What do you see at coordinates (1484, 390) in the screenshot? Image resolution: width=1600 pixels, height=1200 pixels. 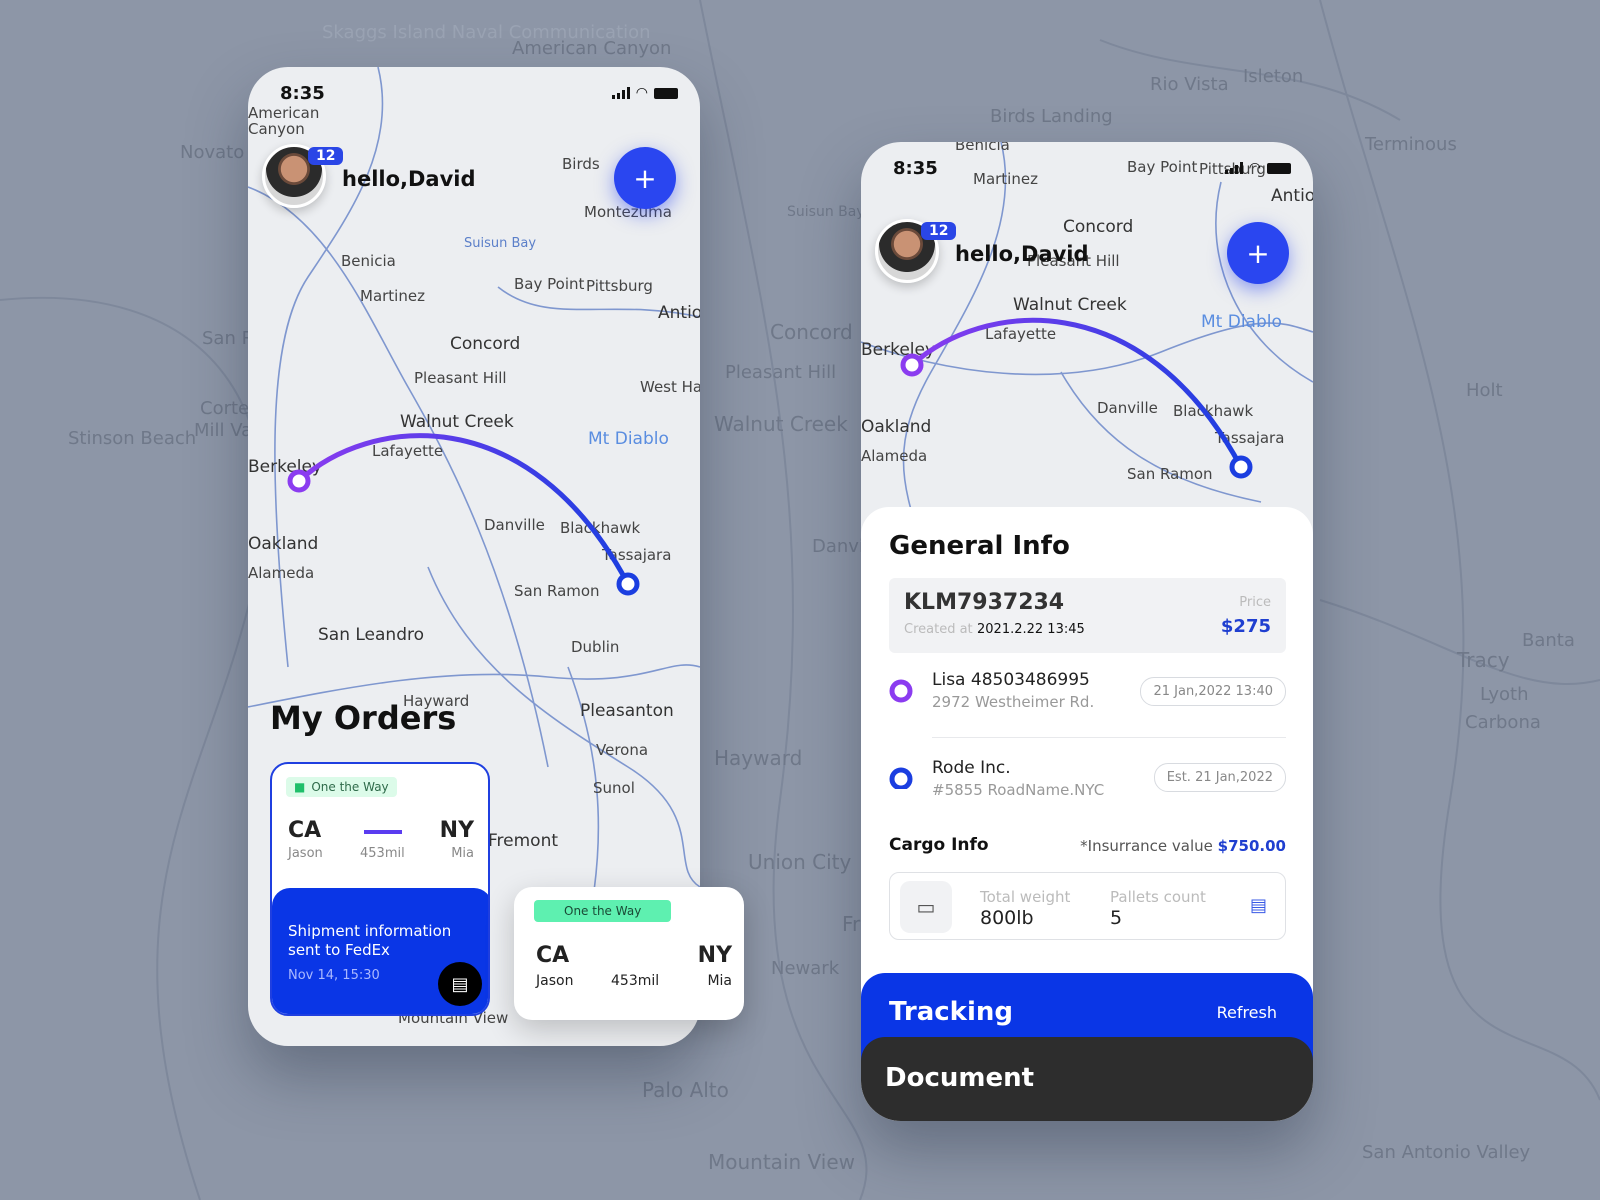 I see `bg-map-label: Holt` at bounding box center [1484, 390].